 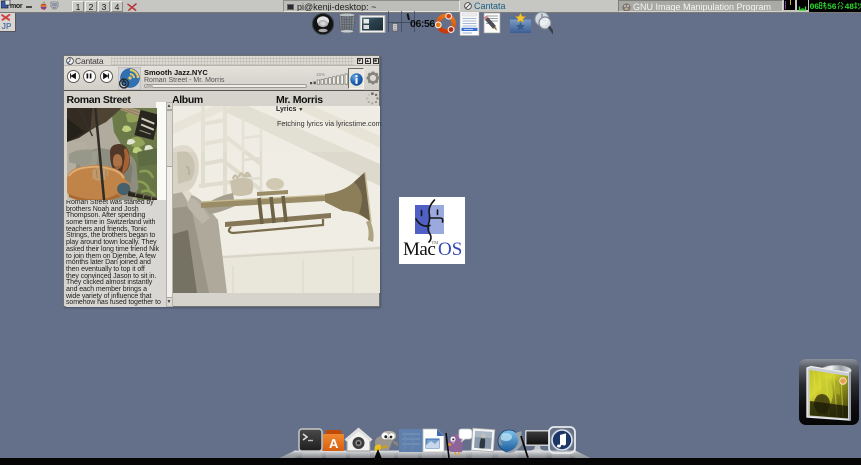 What do you see at coordinates (450, 249) in the screenshot?
I see `svg-text: OS` at bounding box center [450, 249].